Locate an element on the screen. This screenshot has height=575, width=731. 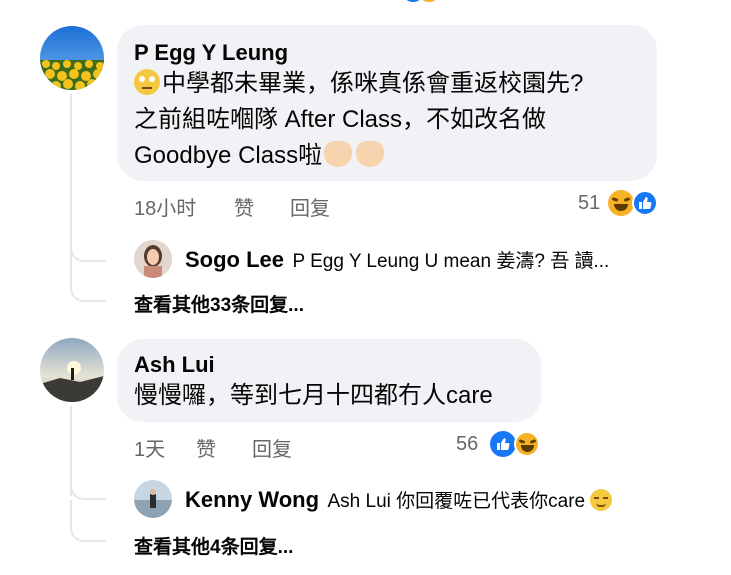
comment-timestamp: 1天 is located at coordinates (149, 447).